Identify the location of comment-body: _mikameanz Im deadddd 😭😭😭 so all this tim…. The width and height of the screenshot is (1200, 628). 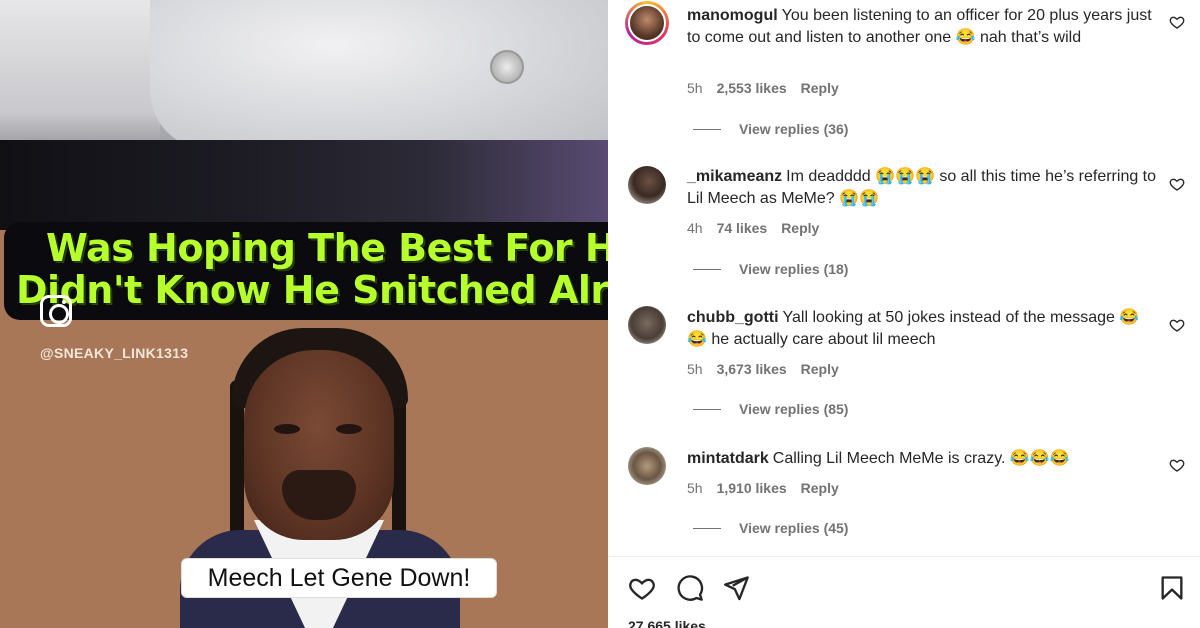
(922, 187).